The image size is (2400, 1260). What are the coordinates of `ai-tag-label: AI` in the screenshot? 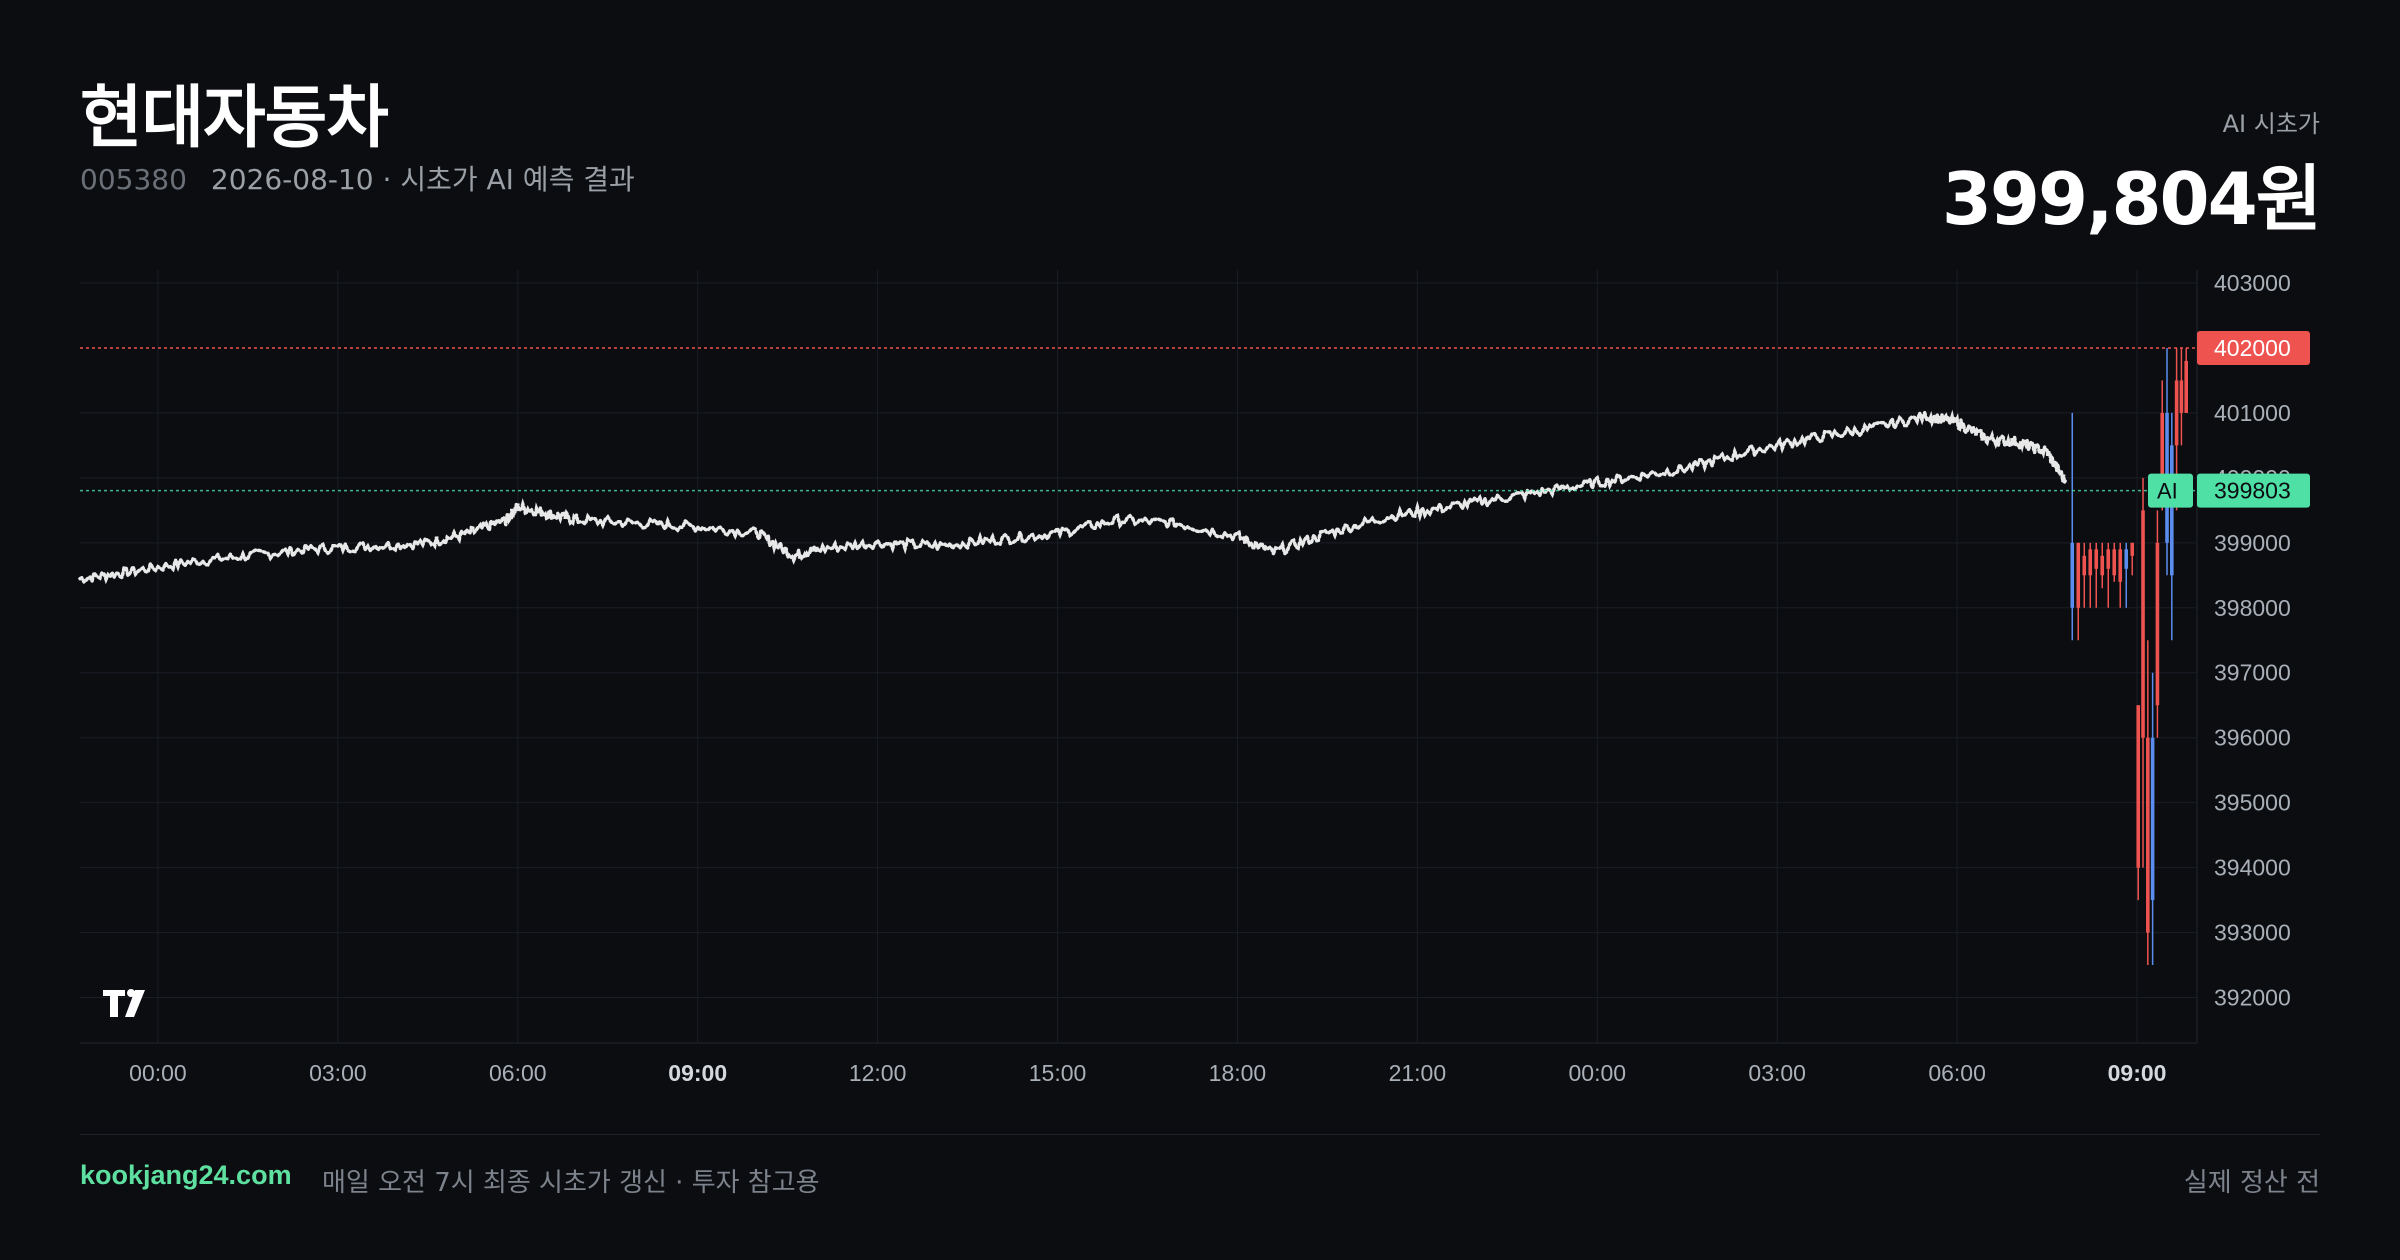 It's located at (2167, 491).